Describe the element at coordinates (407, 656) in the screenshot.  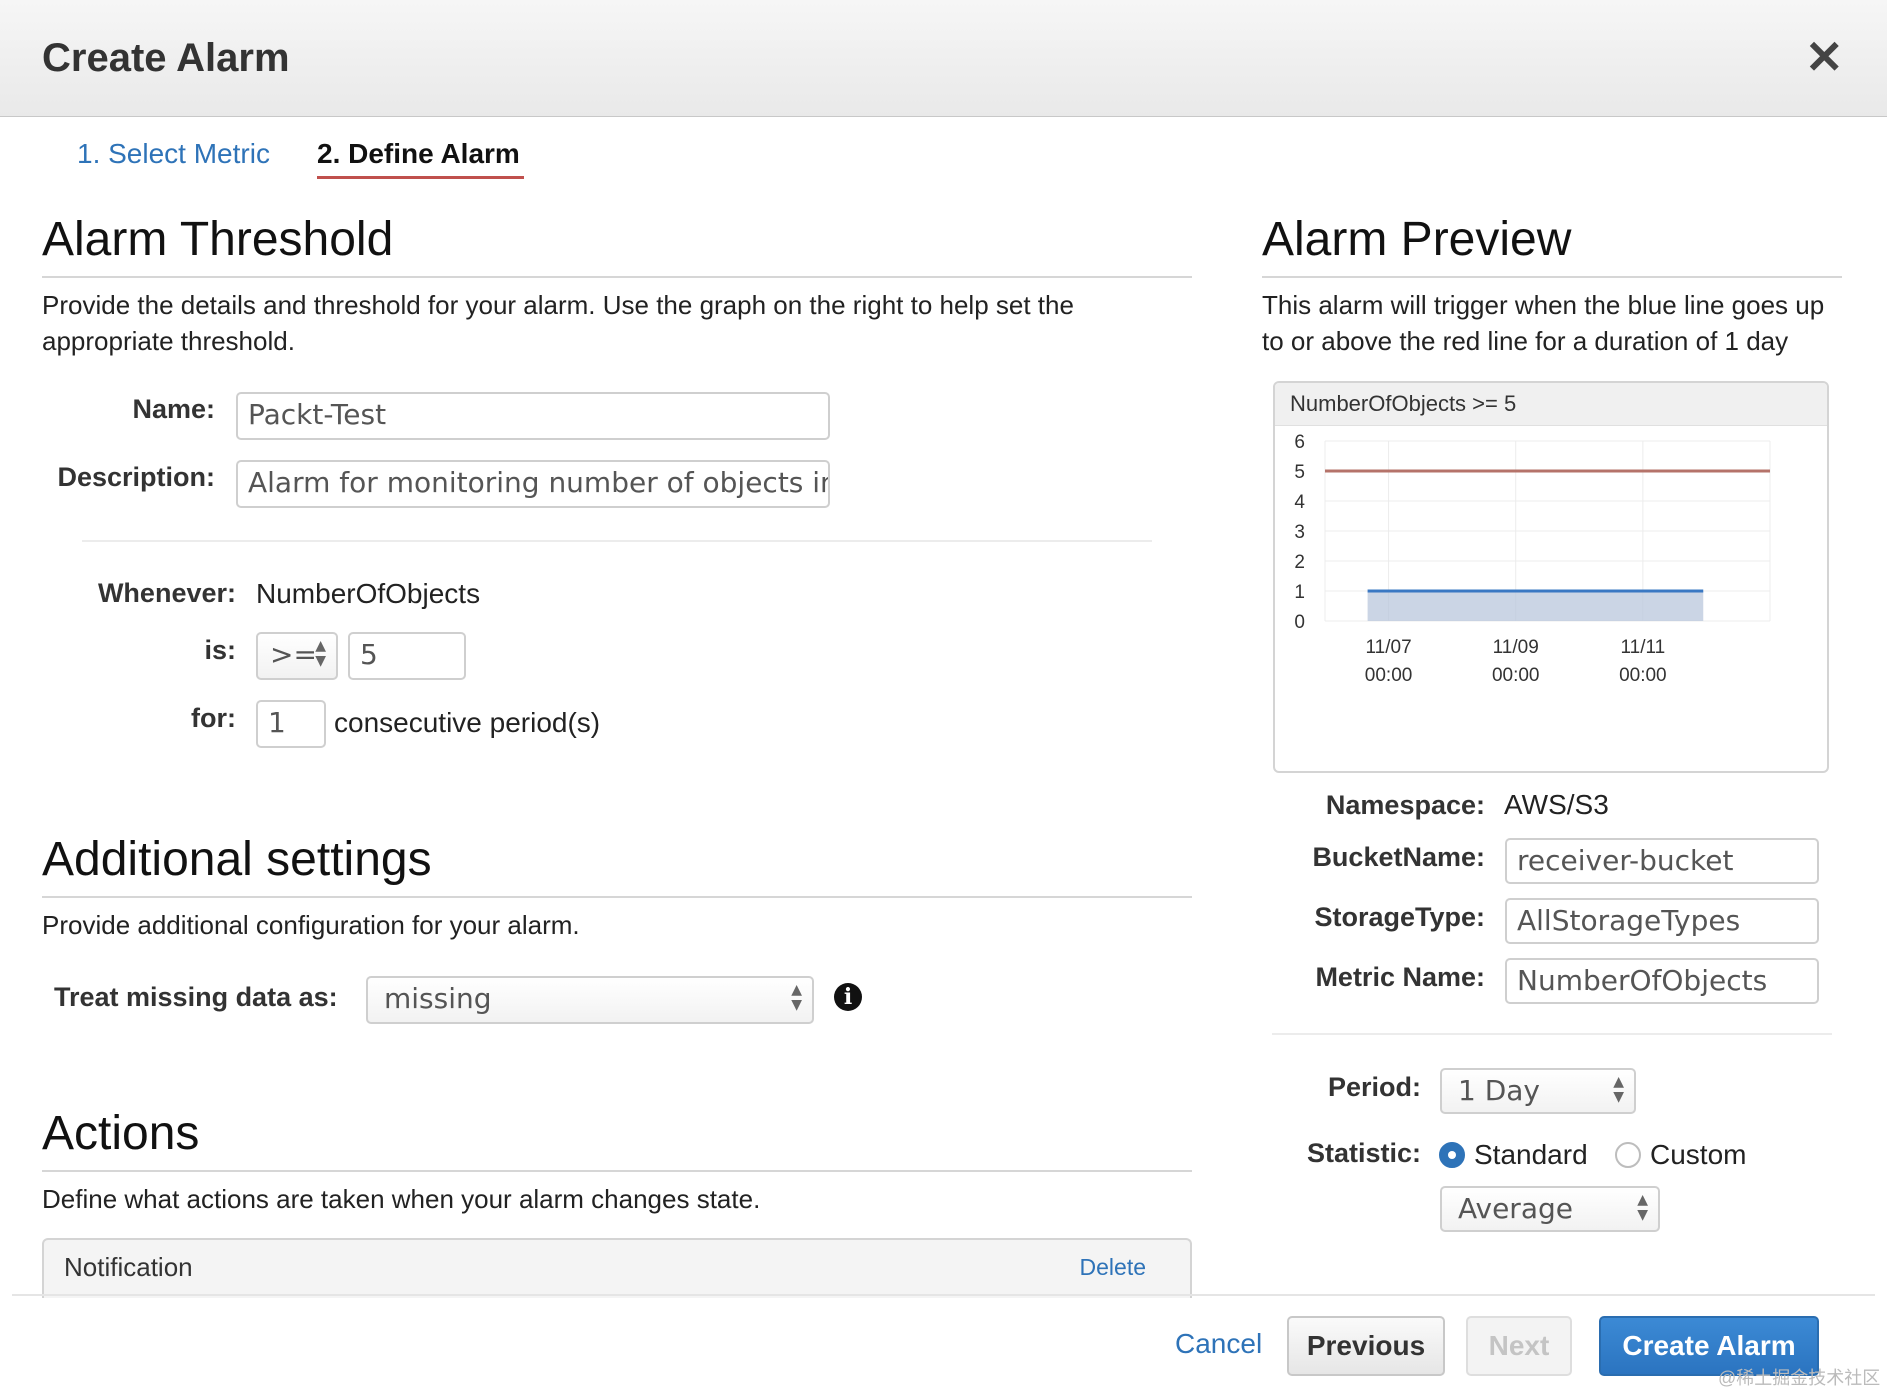
I see `threshold-value-field: 5` at that location.